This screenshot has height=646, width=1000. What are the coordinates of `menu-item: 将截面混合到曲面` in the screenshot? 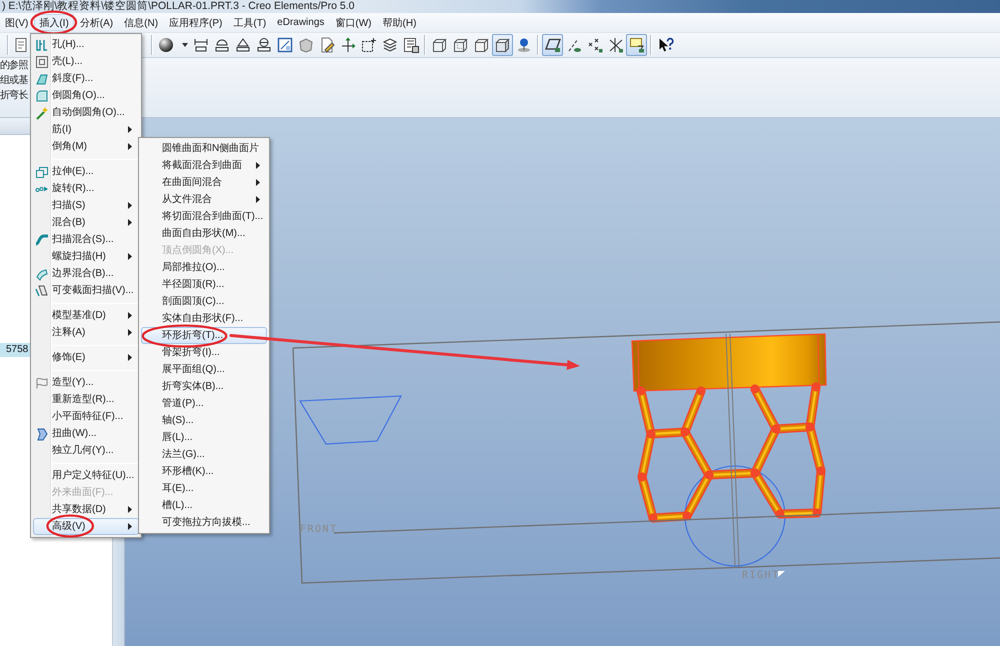 It's located at (204, 165).